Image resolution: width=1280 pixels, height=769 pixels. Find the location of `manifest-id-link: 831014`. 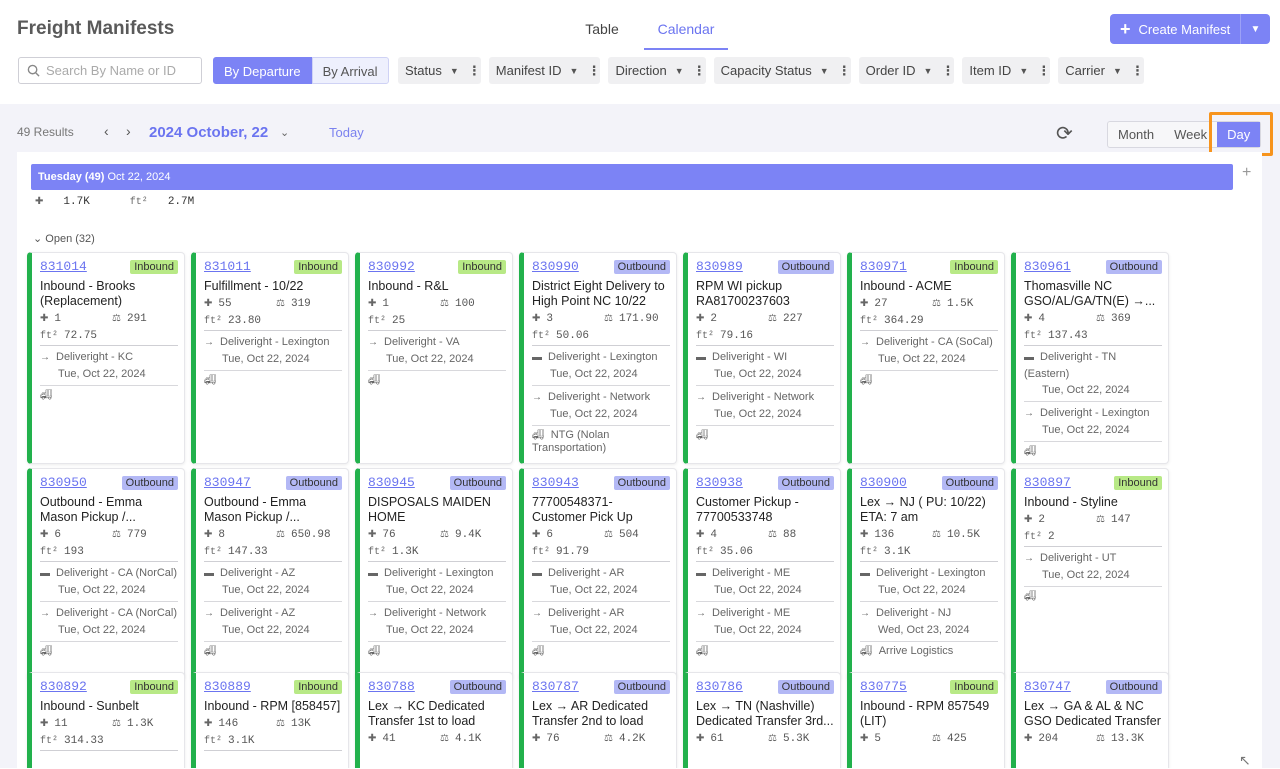

manifest-id-link: 831014 is located at coordinates (63, 266).